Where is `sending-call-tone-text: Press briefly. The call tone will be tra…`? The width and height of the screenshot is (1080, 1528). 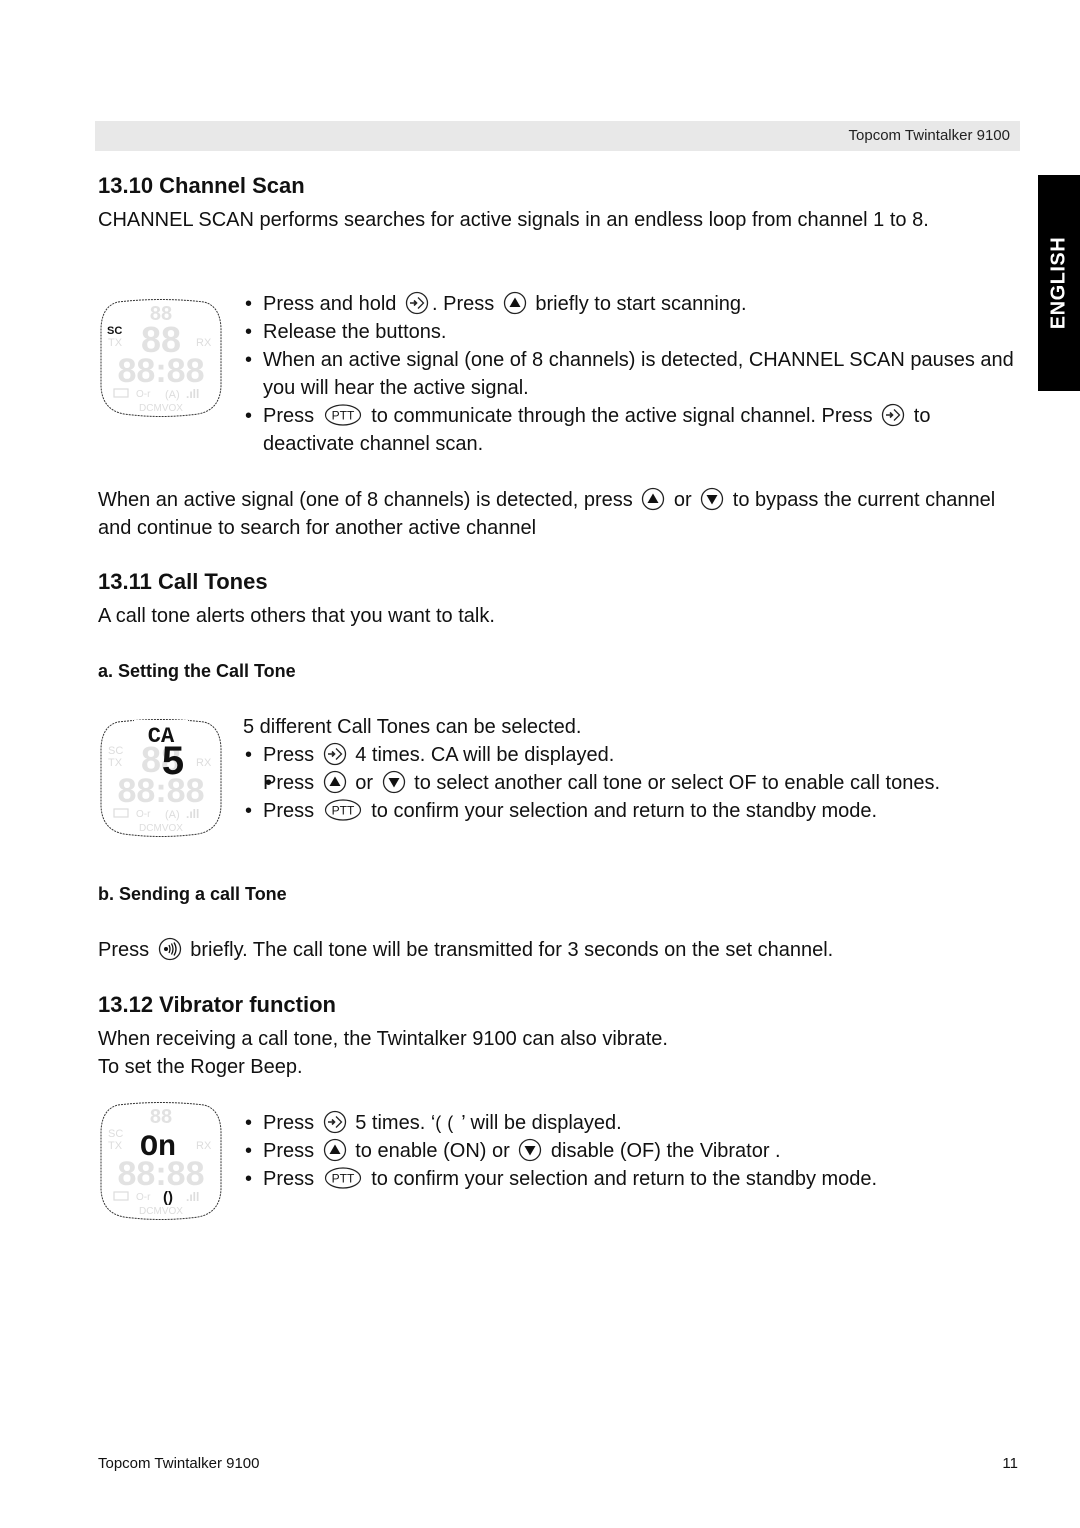 sending-call-tone-text: Press briefly. The call tone will be tra… is located at coordinates (560, 950).